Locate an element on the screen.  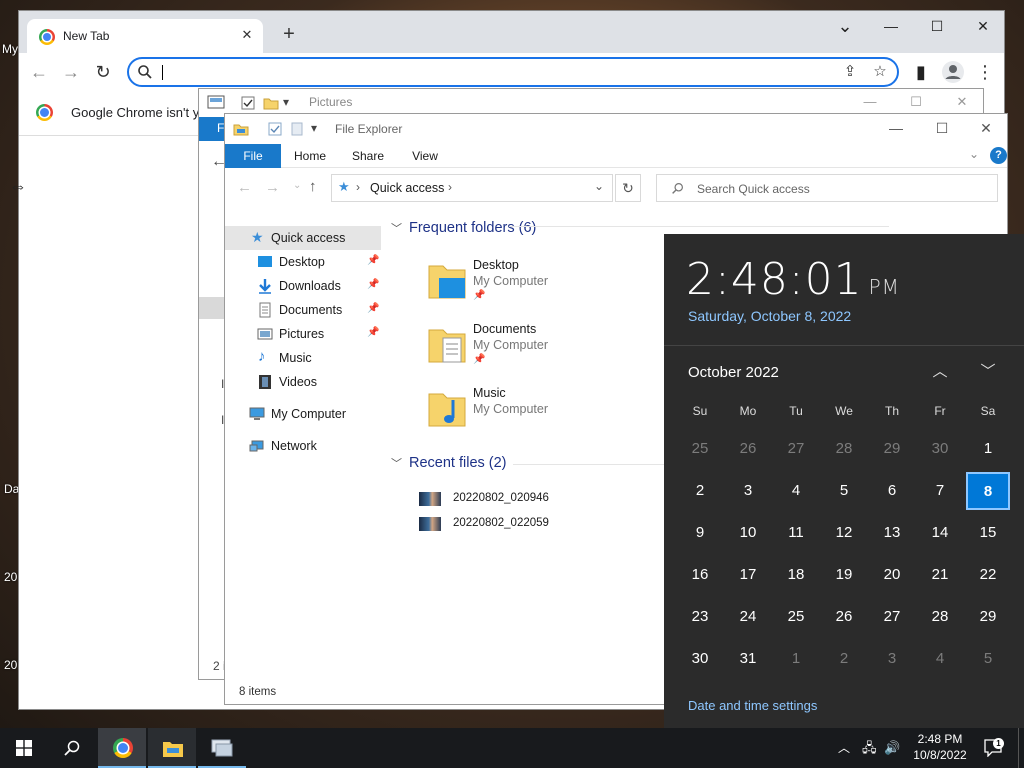
share-icon: ⇪ is located at coordinates (850, 72).